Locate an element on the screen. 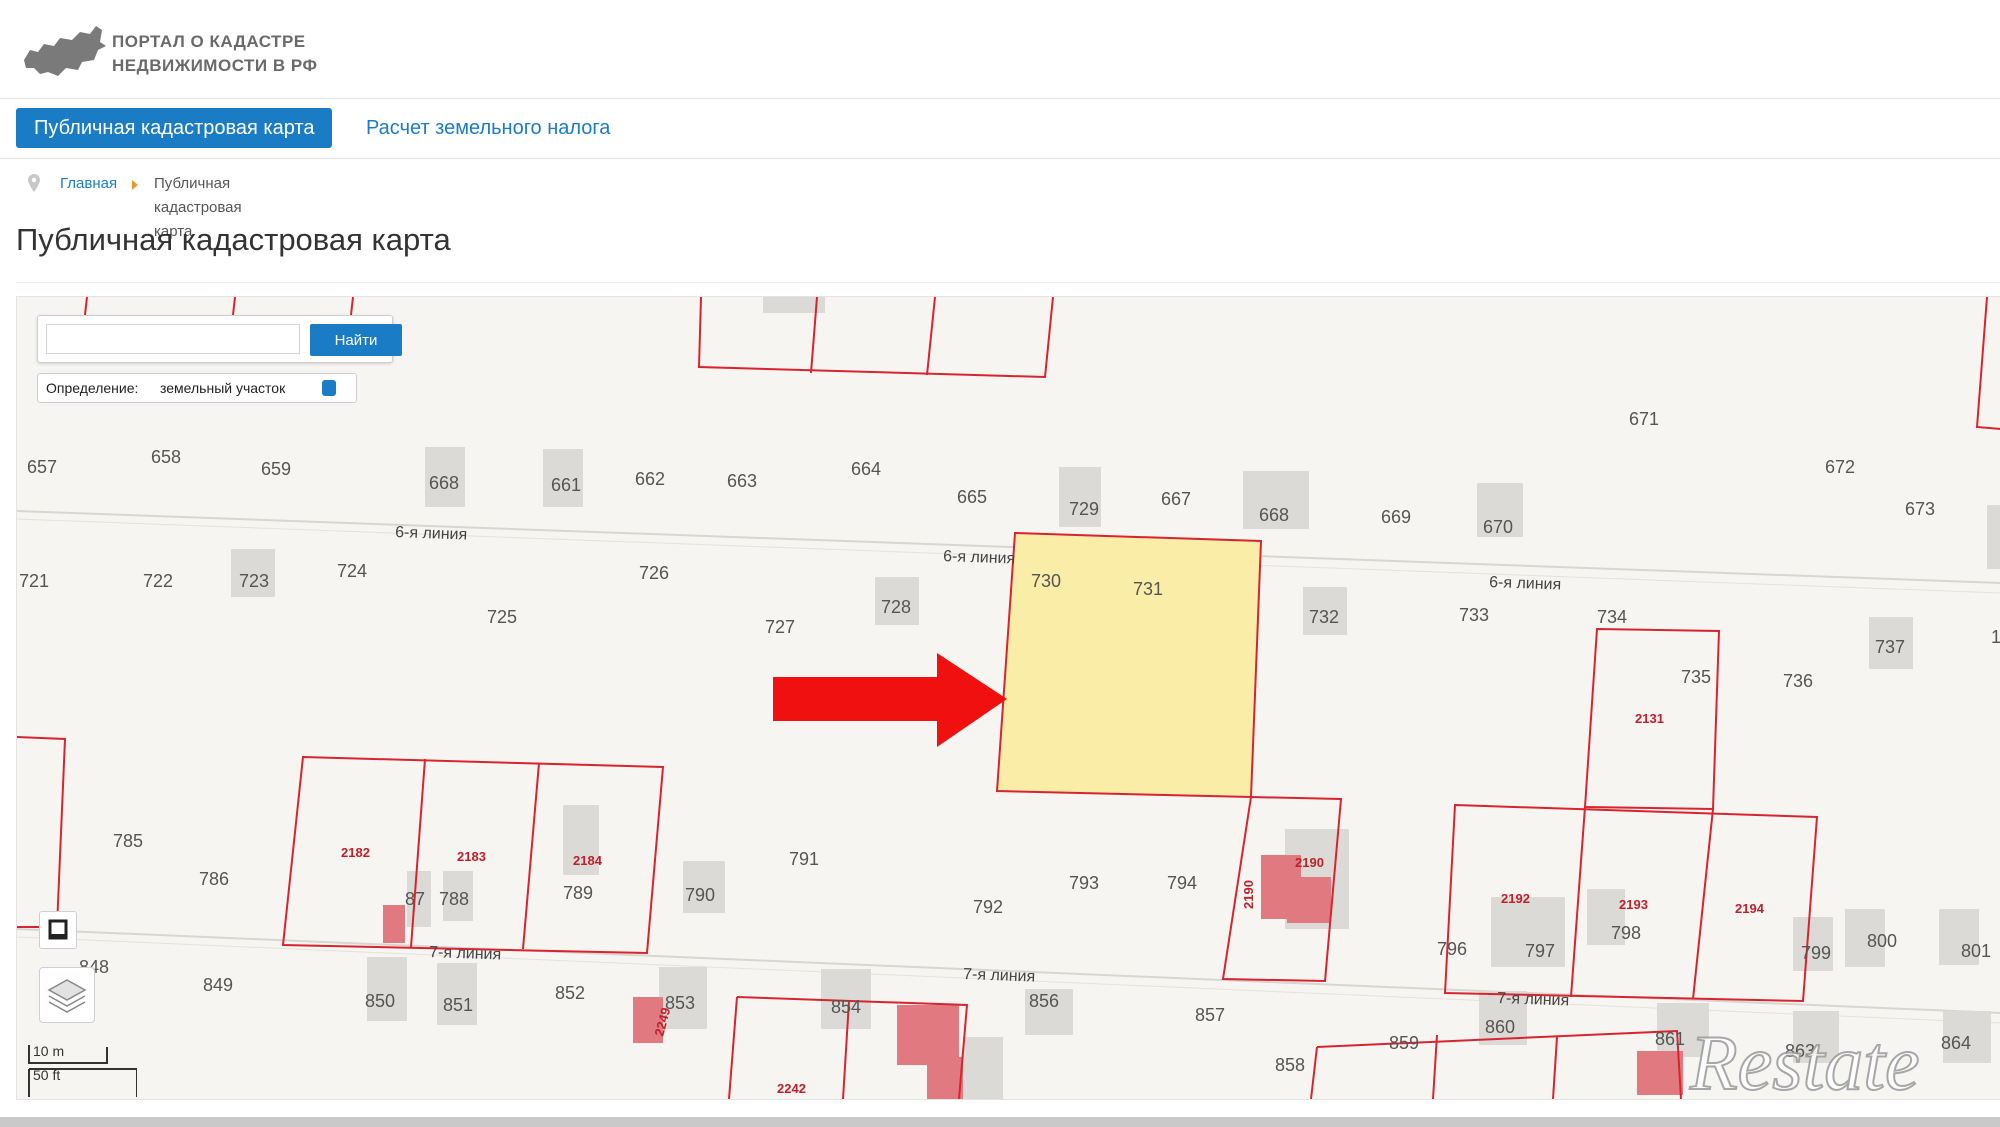 This screenshot has height=1127, width=2000. parcel-label: 730 is located at coordinates (1046, 581).